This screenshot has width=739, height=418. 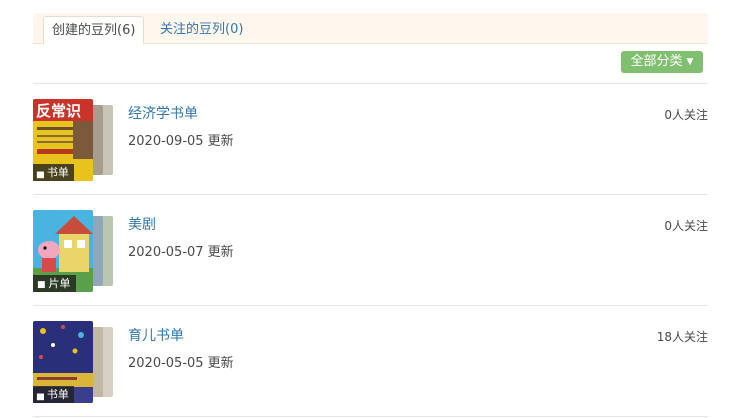 I want to click on divider, so click(x=370, y=416).